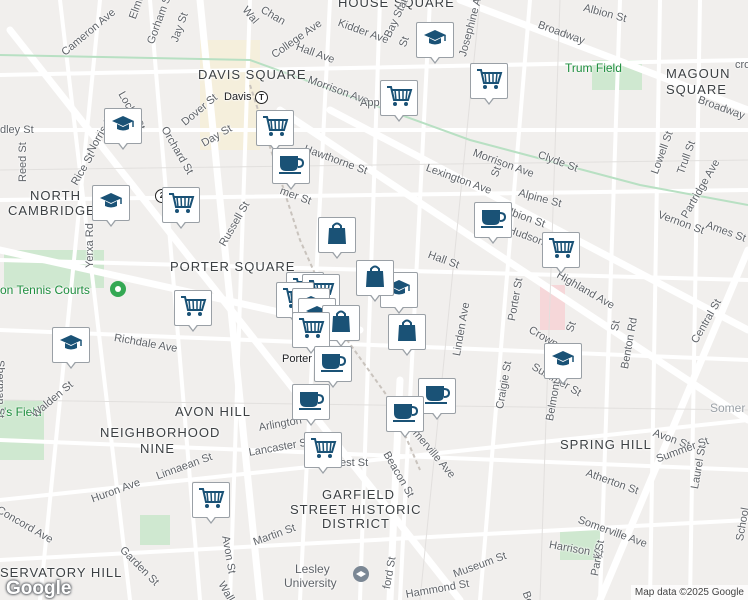  I want to click on google-logo: Google, so click(38, 589).